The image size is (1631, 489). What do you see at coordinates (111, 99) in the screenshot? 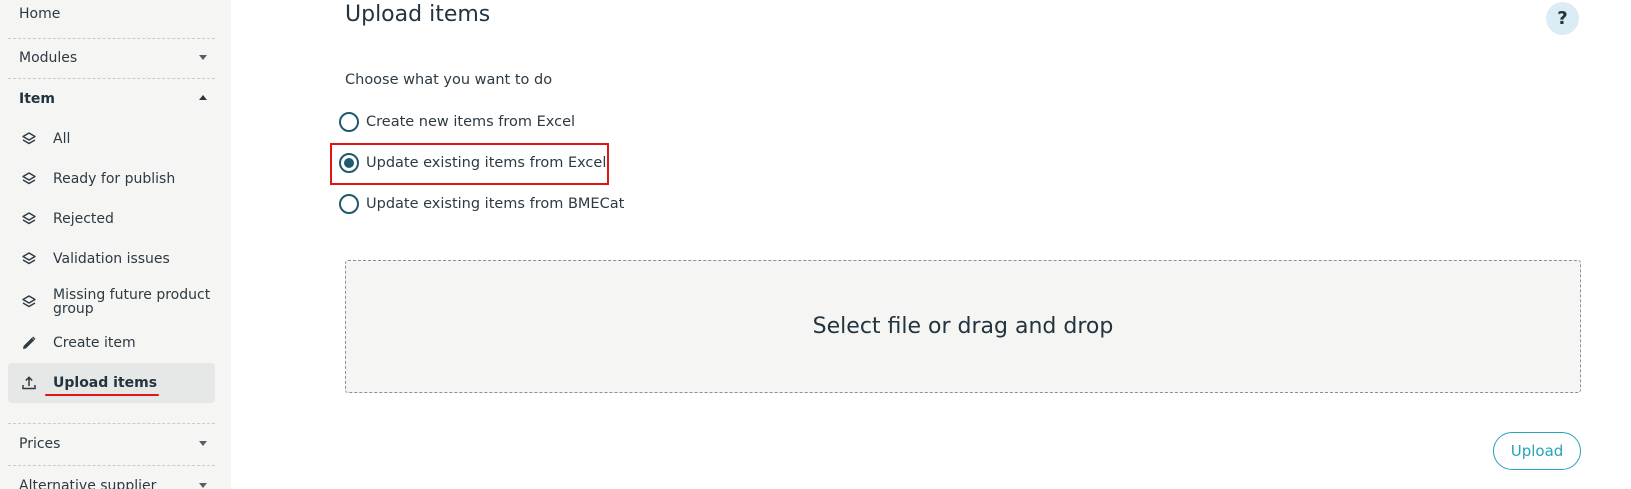
I see `sidebar-item-item: Item` at bounding box center [111, 99].